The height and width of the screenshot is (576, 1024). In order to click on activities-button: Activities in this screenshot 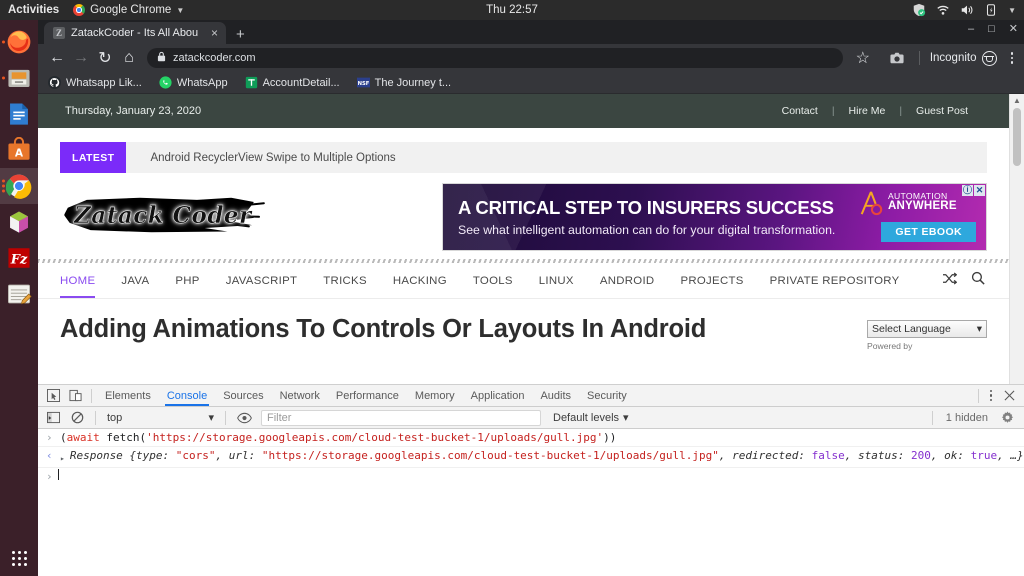, I will do `click(33, 10)`.